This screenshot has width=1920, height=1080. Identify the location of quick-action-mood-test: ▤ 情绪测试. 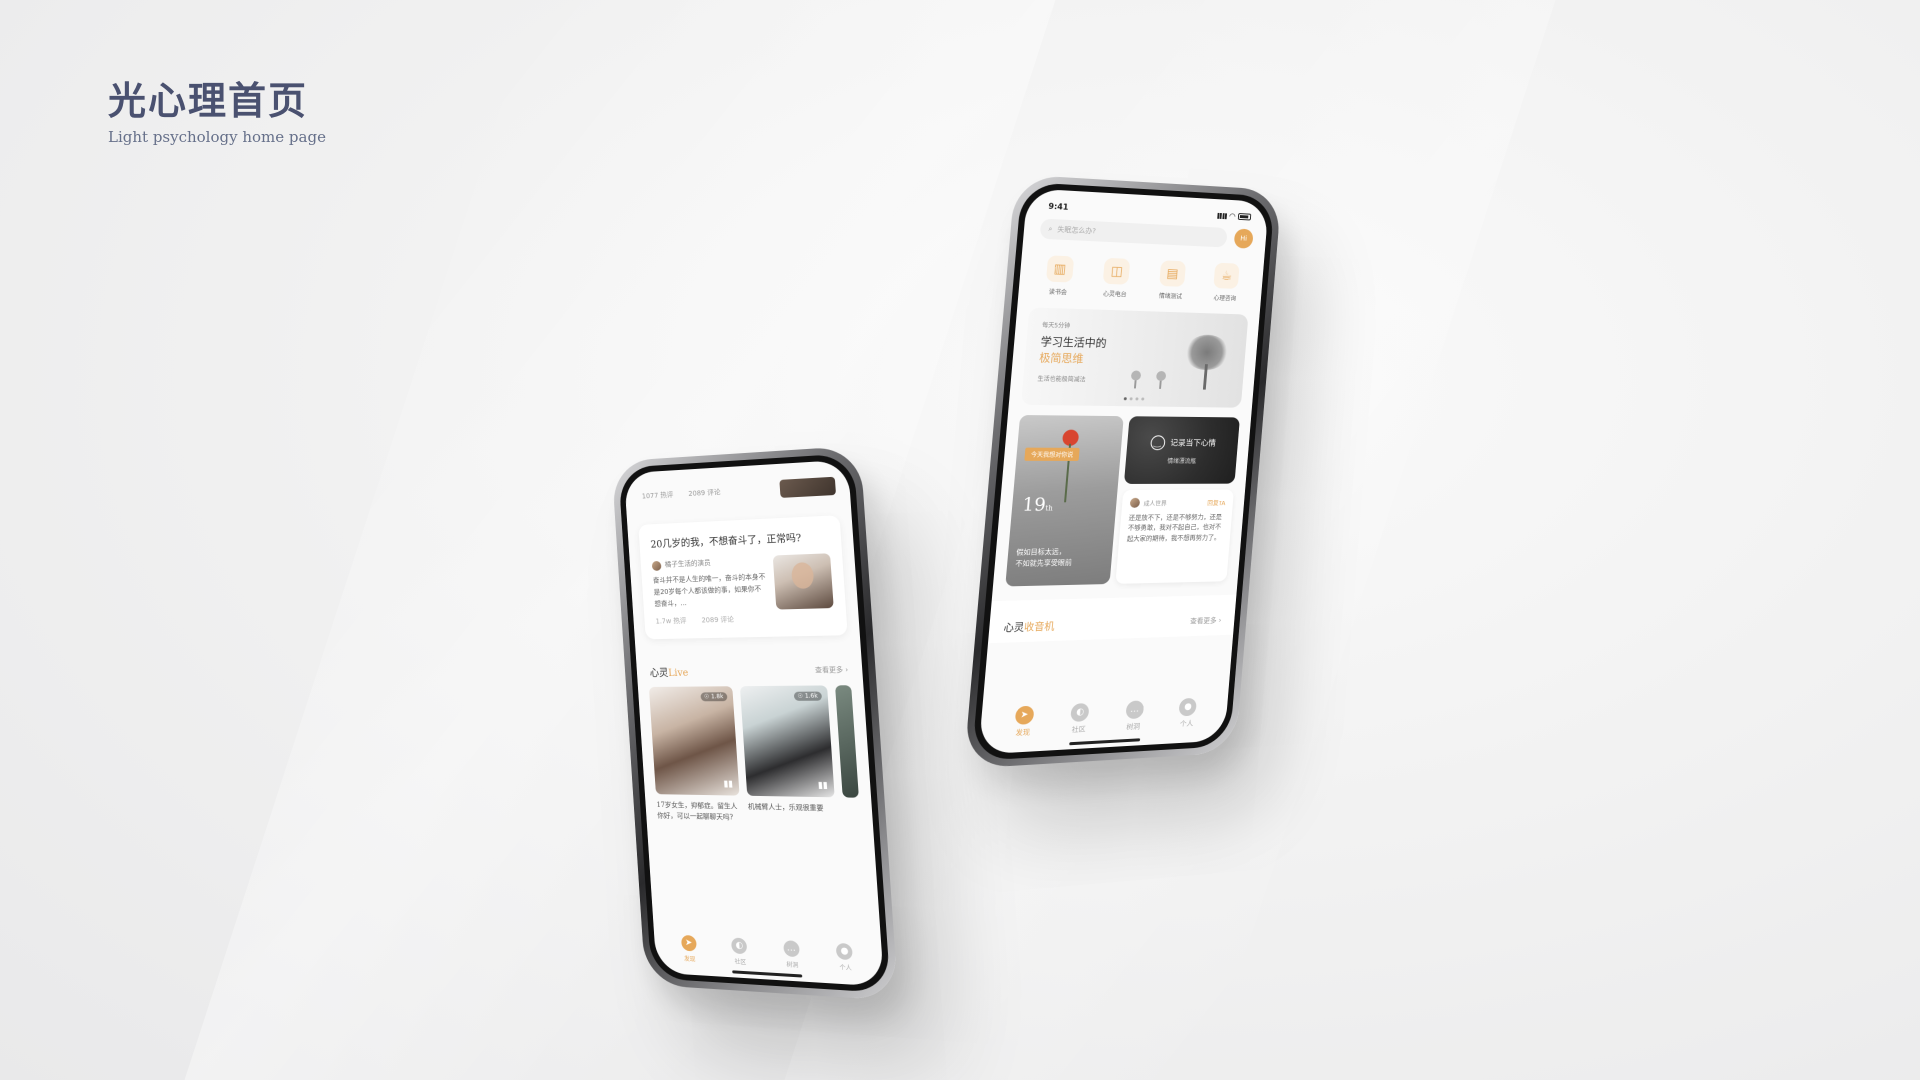
(1172, 280).